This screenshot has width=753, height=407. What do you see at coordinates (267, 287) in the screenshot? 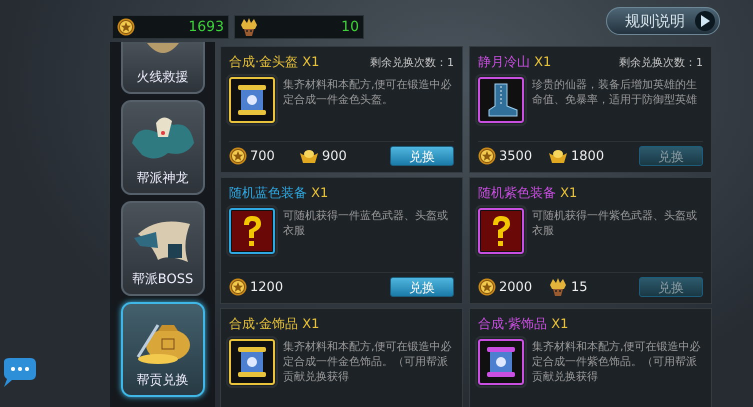
I see `cost-amount: 1200` at bounding box center [267, 287].